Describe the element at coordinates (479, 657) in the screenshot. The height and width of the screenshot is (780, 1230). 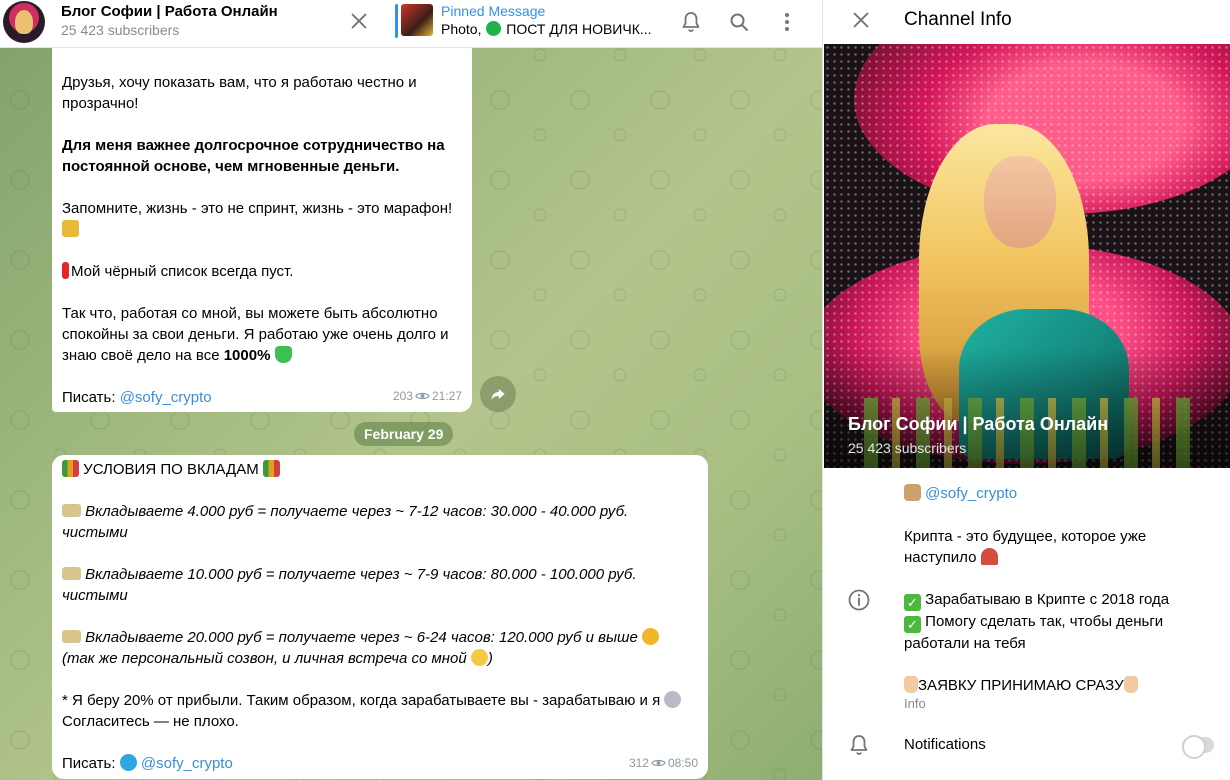
I see `smiling-face-icon` at that location.